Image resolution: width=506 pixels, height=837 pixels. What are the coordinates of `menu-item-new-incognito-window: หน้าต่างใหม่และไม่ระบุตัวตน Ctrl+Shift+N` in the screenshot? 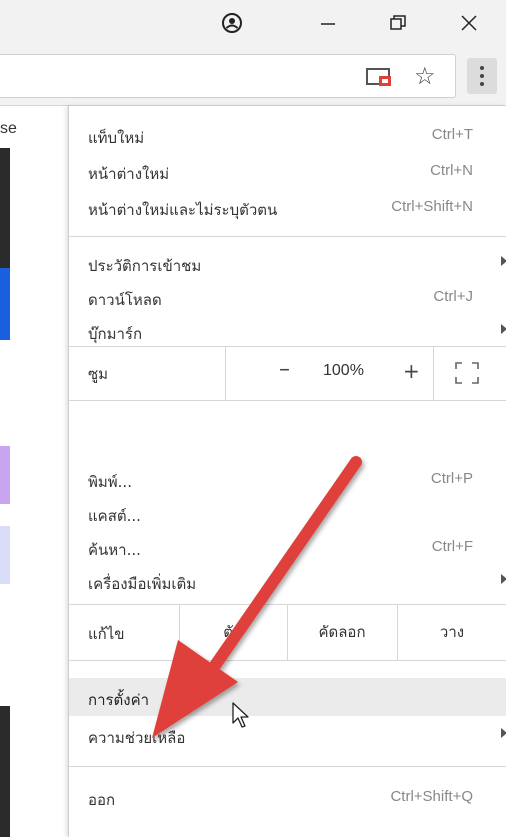 It's located at (287, 208).